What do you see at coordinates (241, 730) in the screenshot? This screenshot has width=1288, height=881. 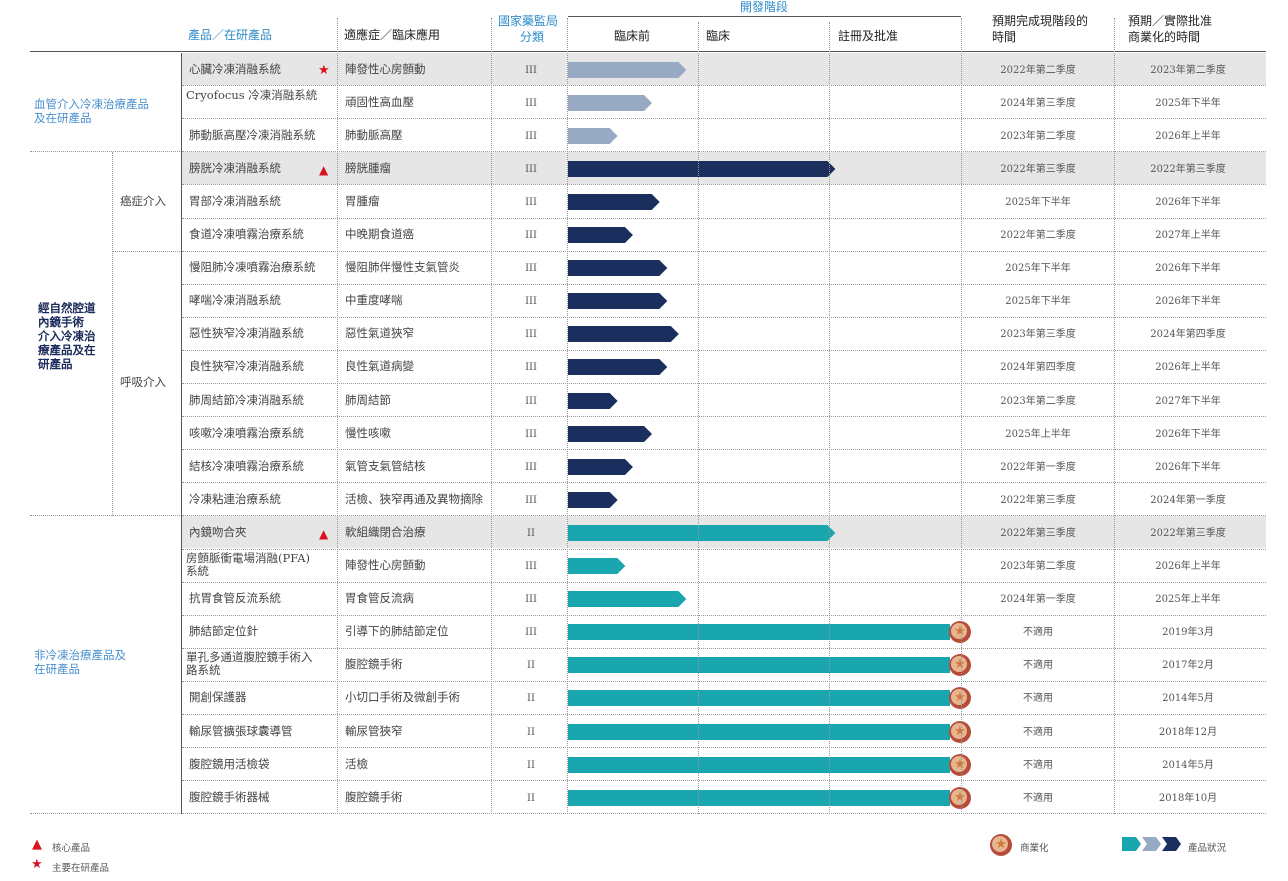 I see `product-name: 輸尿管擴張球囊導管` at bounding box center [241, 730].